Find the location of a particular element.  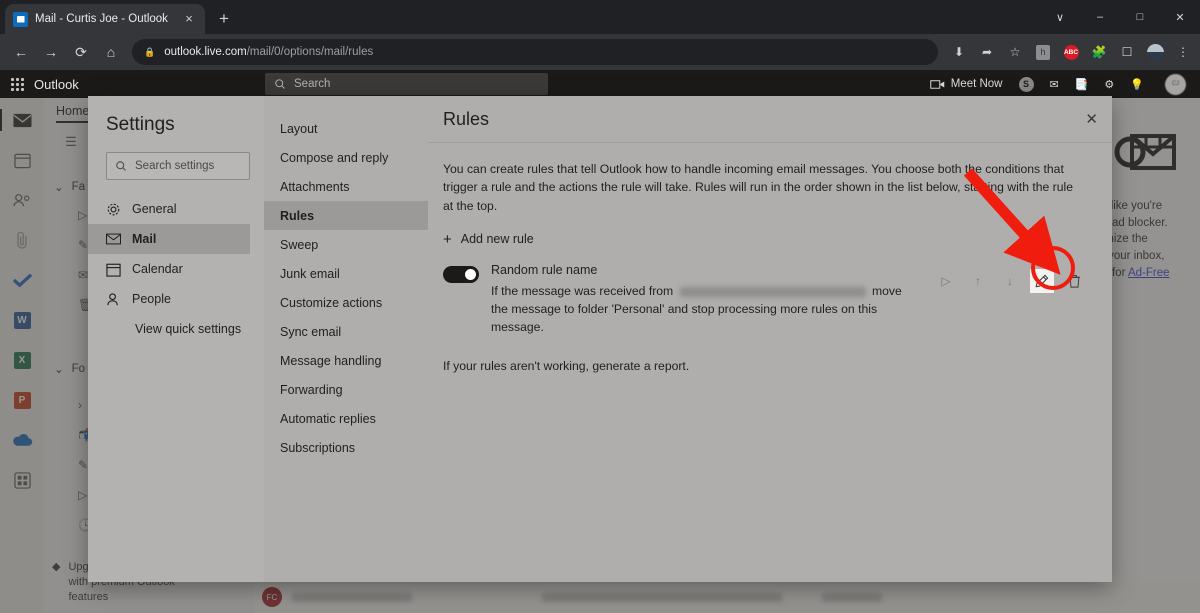

subnav-attachments: Attachments is located at coordinates (346, 186).